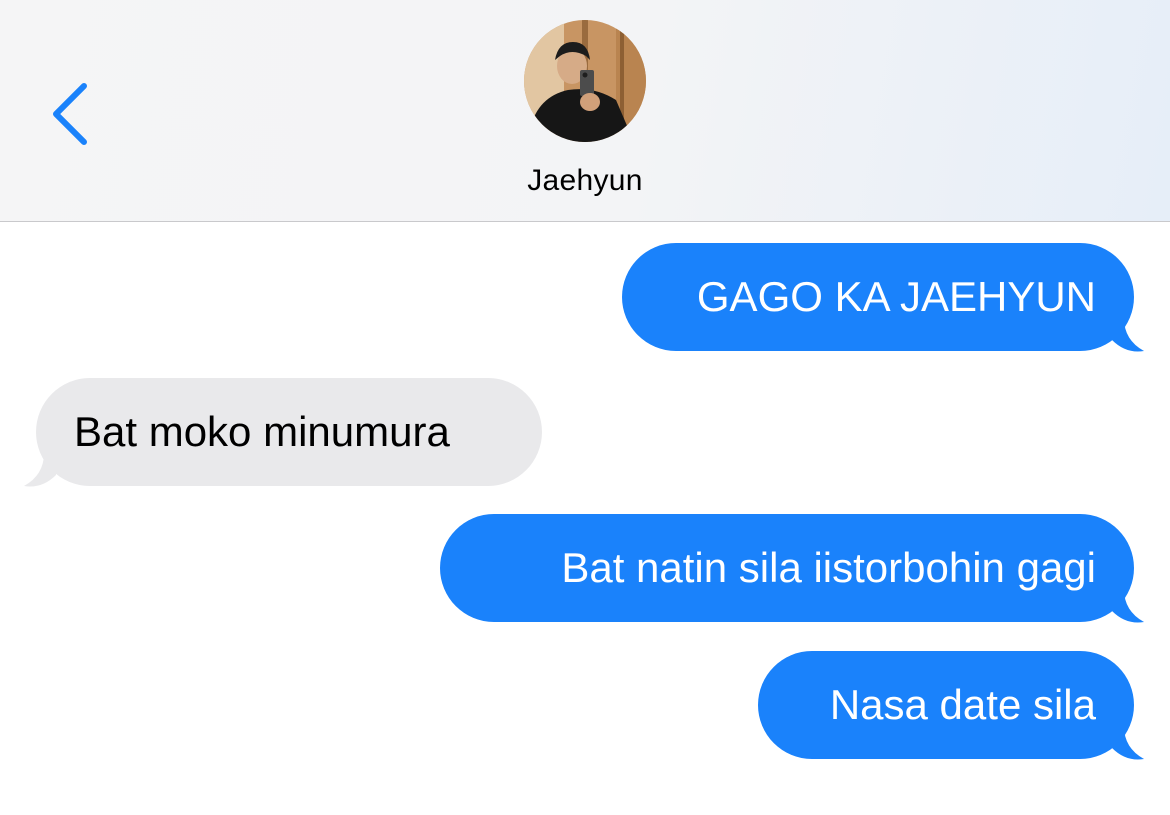  I want to click on back-button, so click(70, 114).